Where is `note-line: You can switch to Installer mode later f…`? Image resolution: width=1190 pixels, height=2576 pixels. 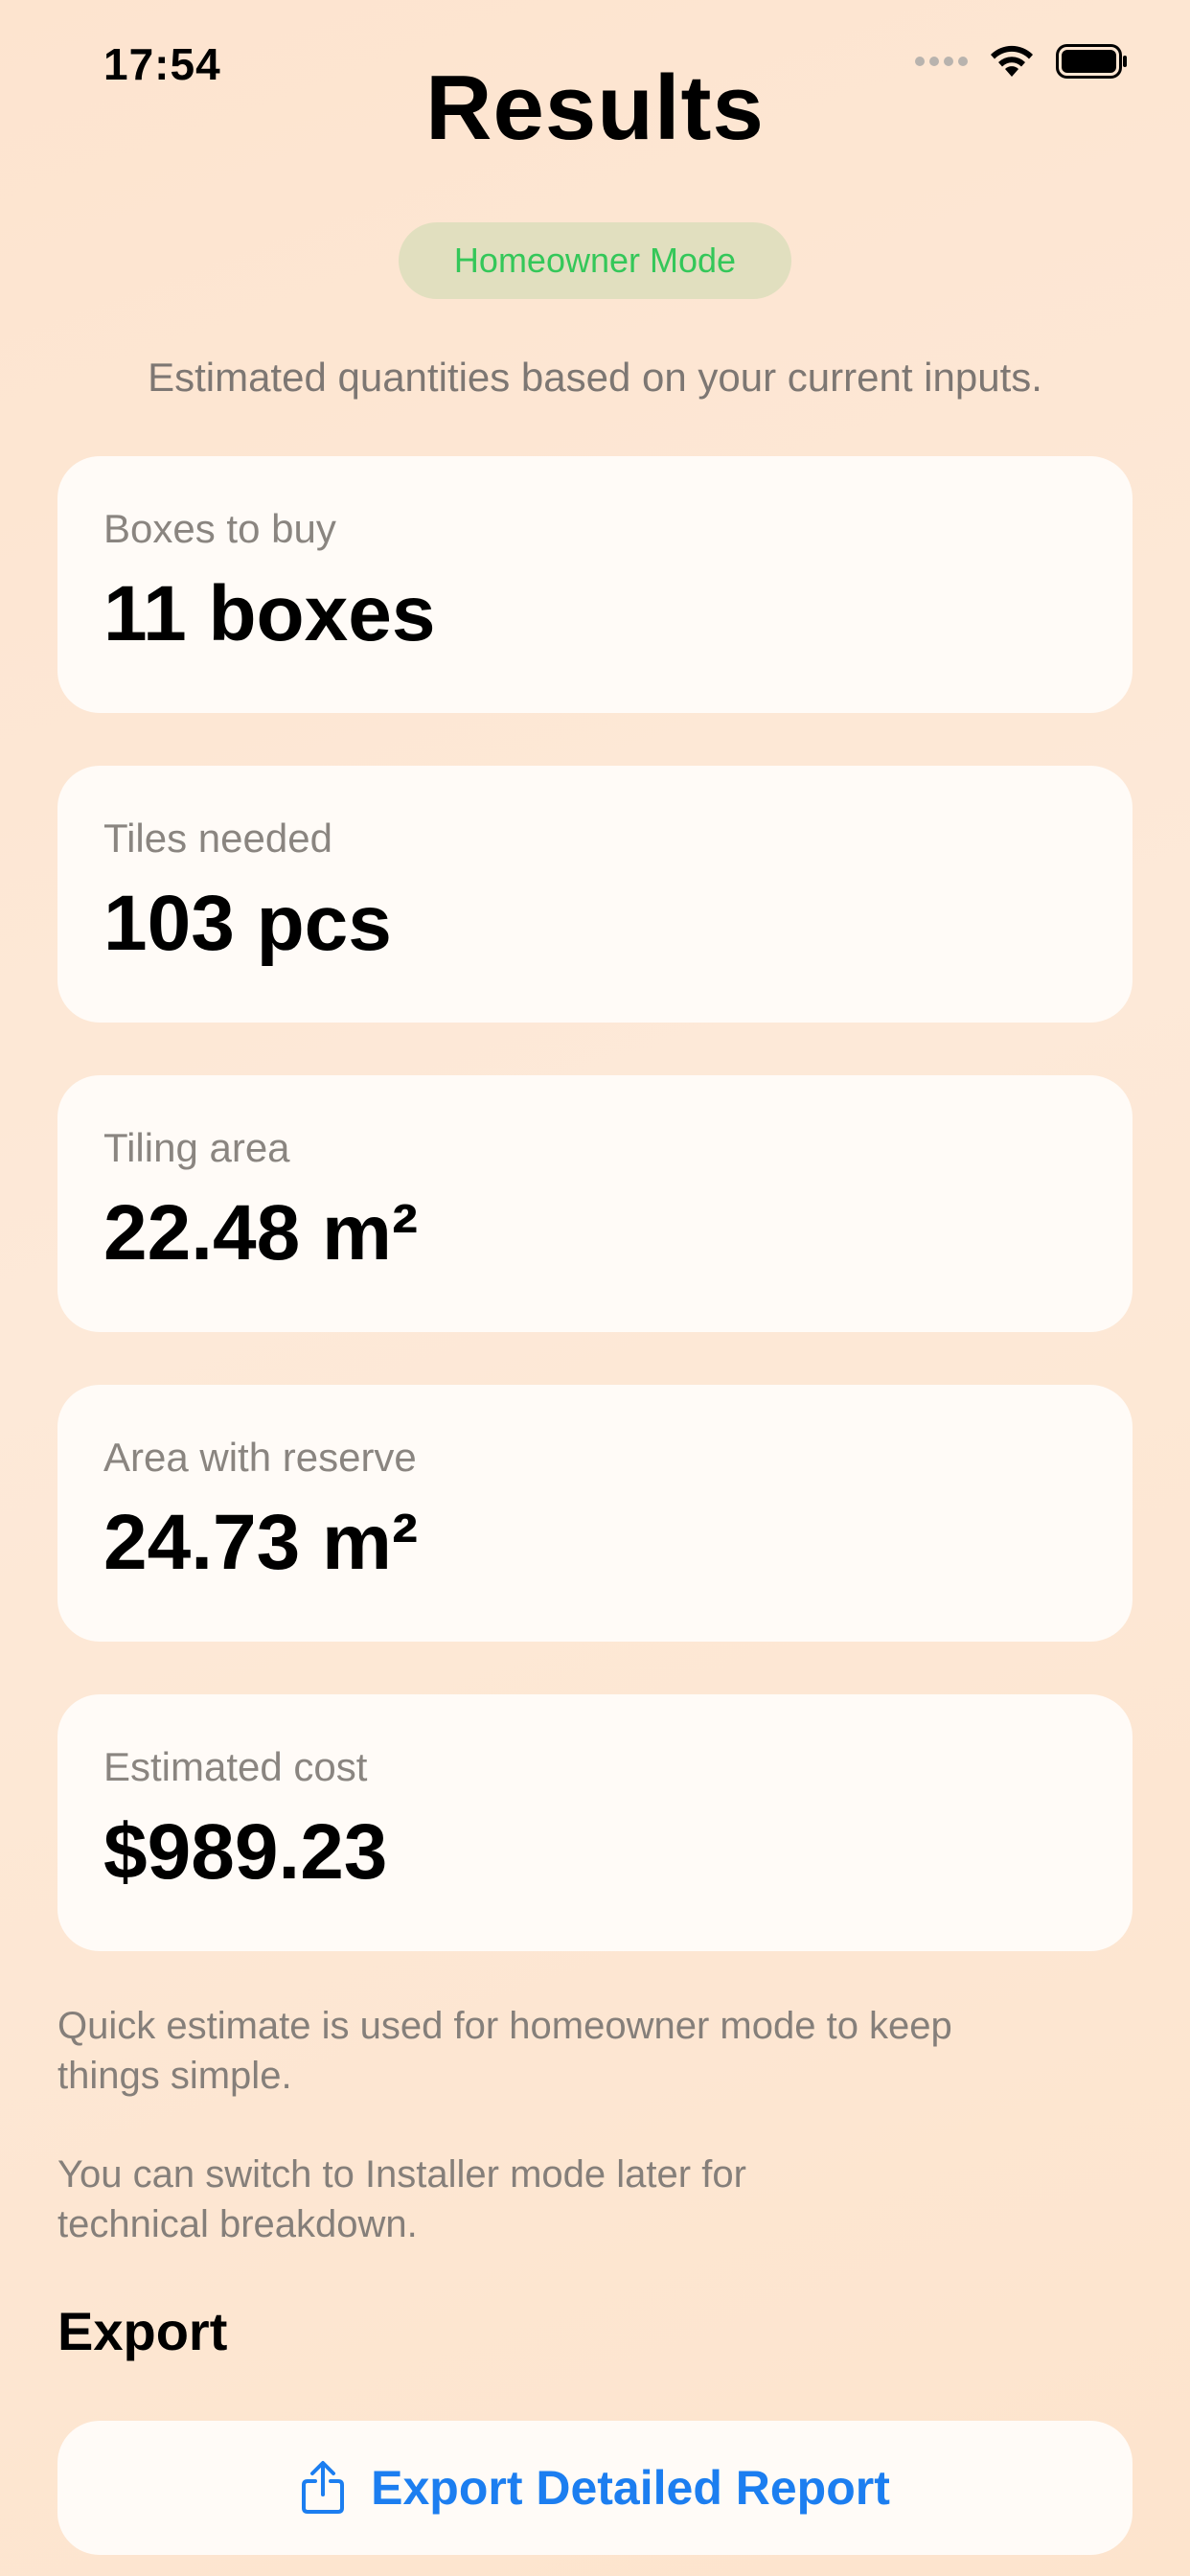 note-line: You can switch to Installer mode later f… is located at coordinates (402, 2174).